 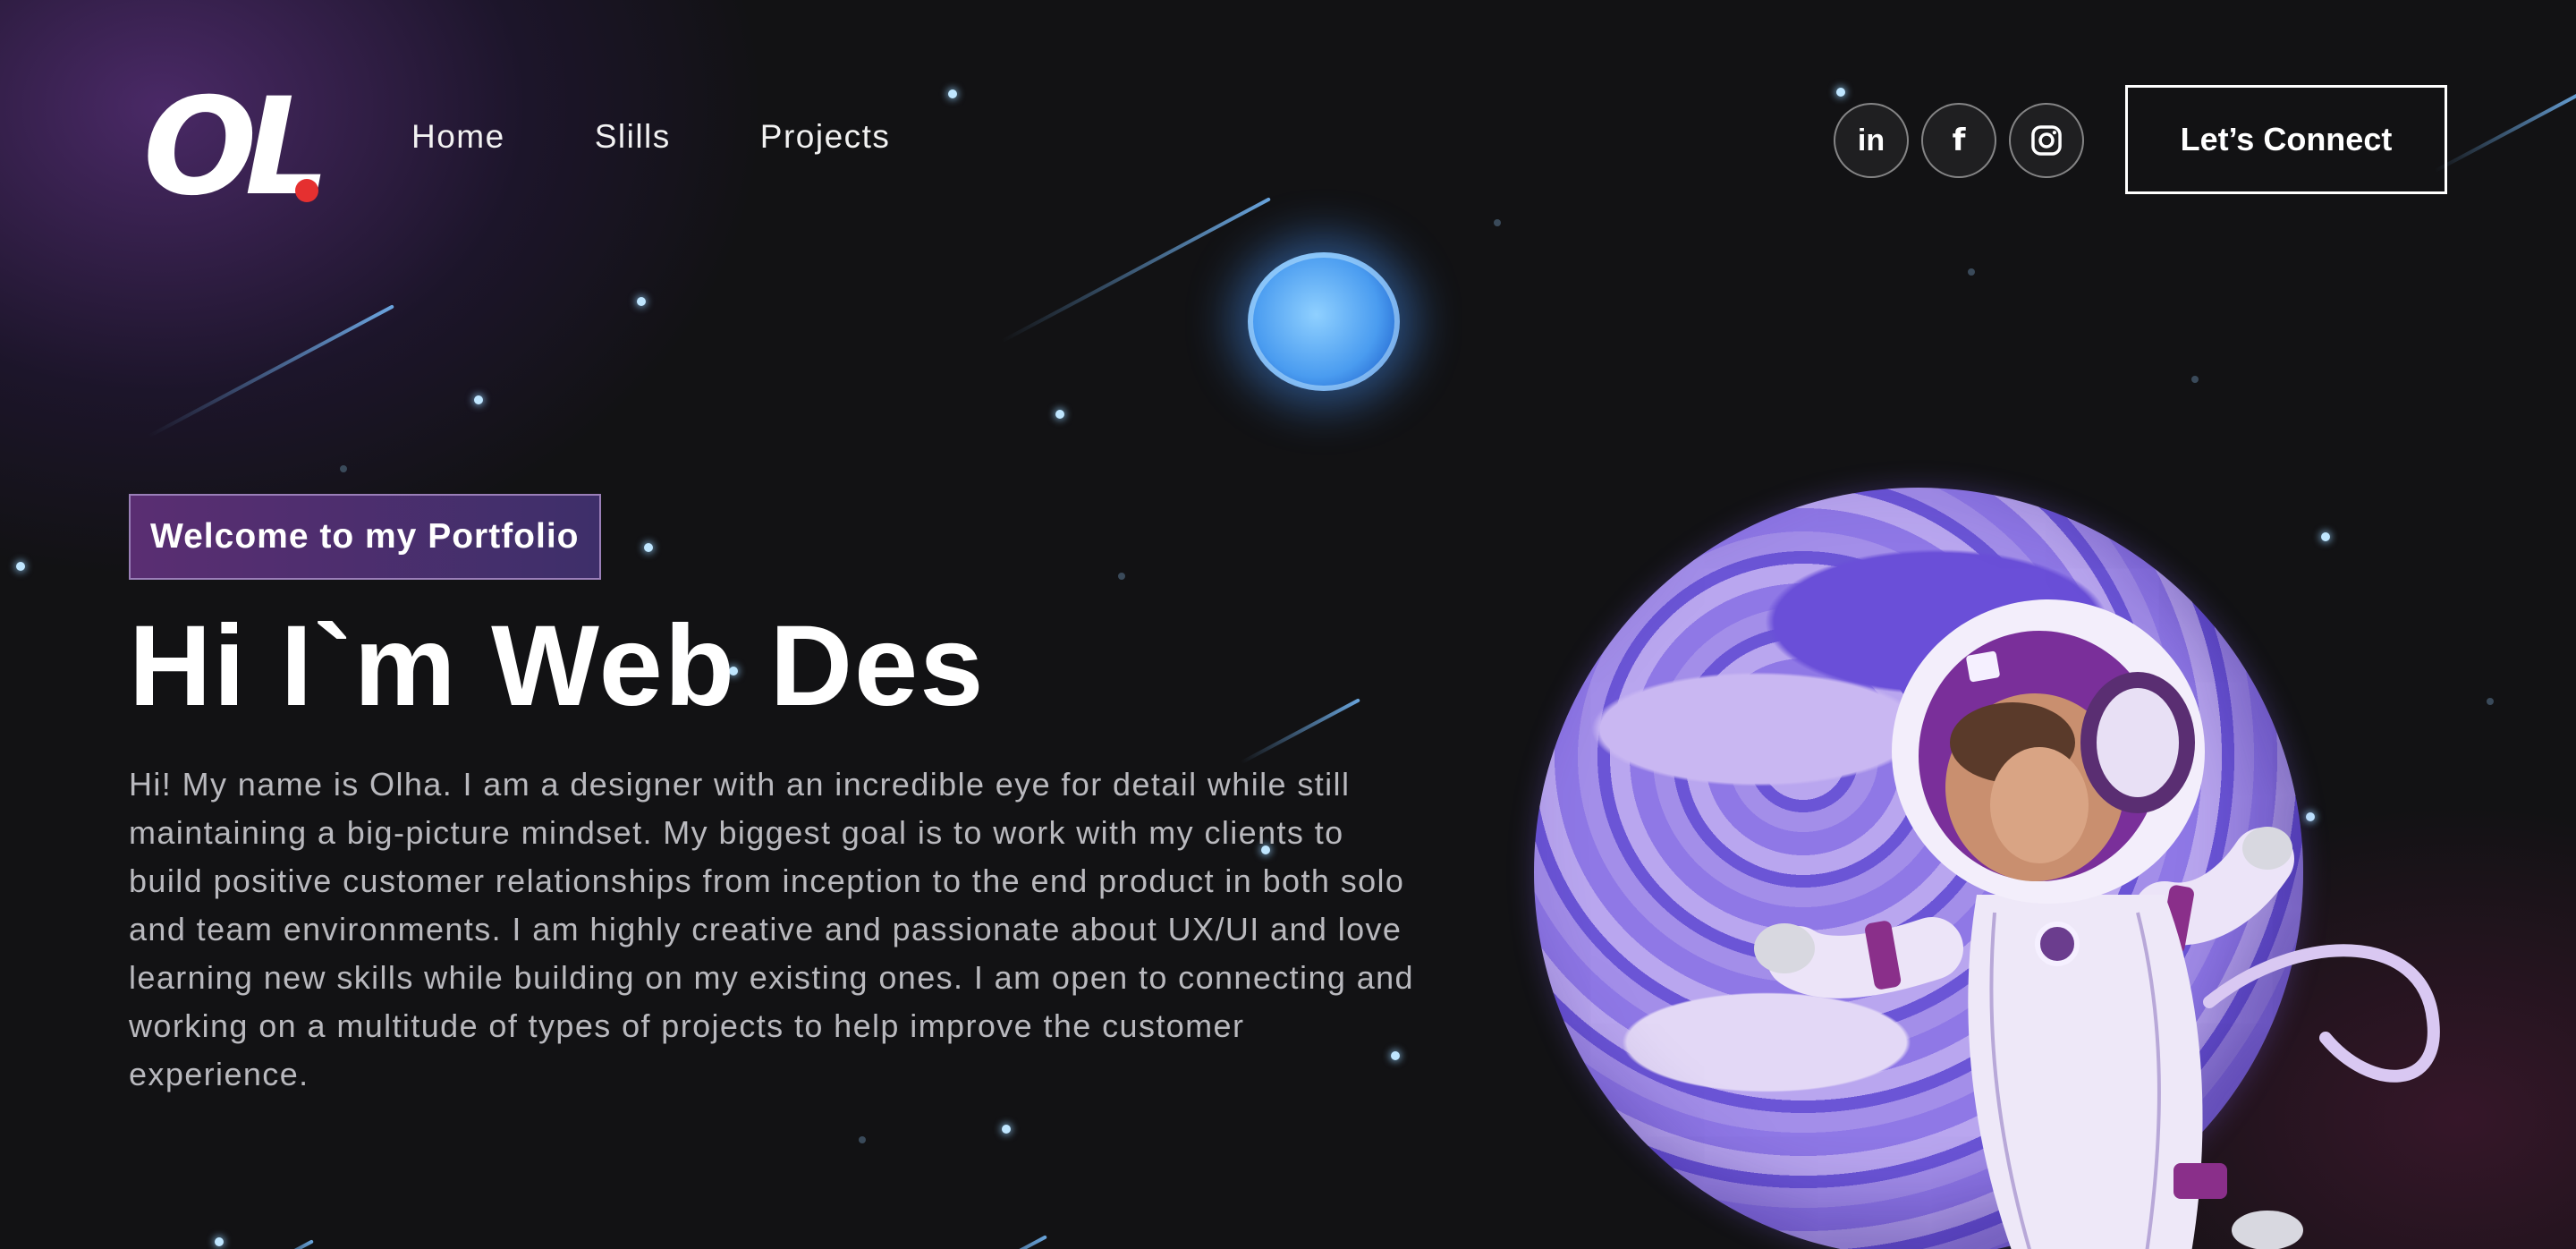 I want to click on logo-accent-dot, so click(x=306, y=191).